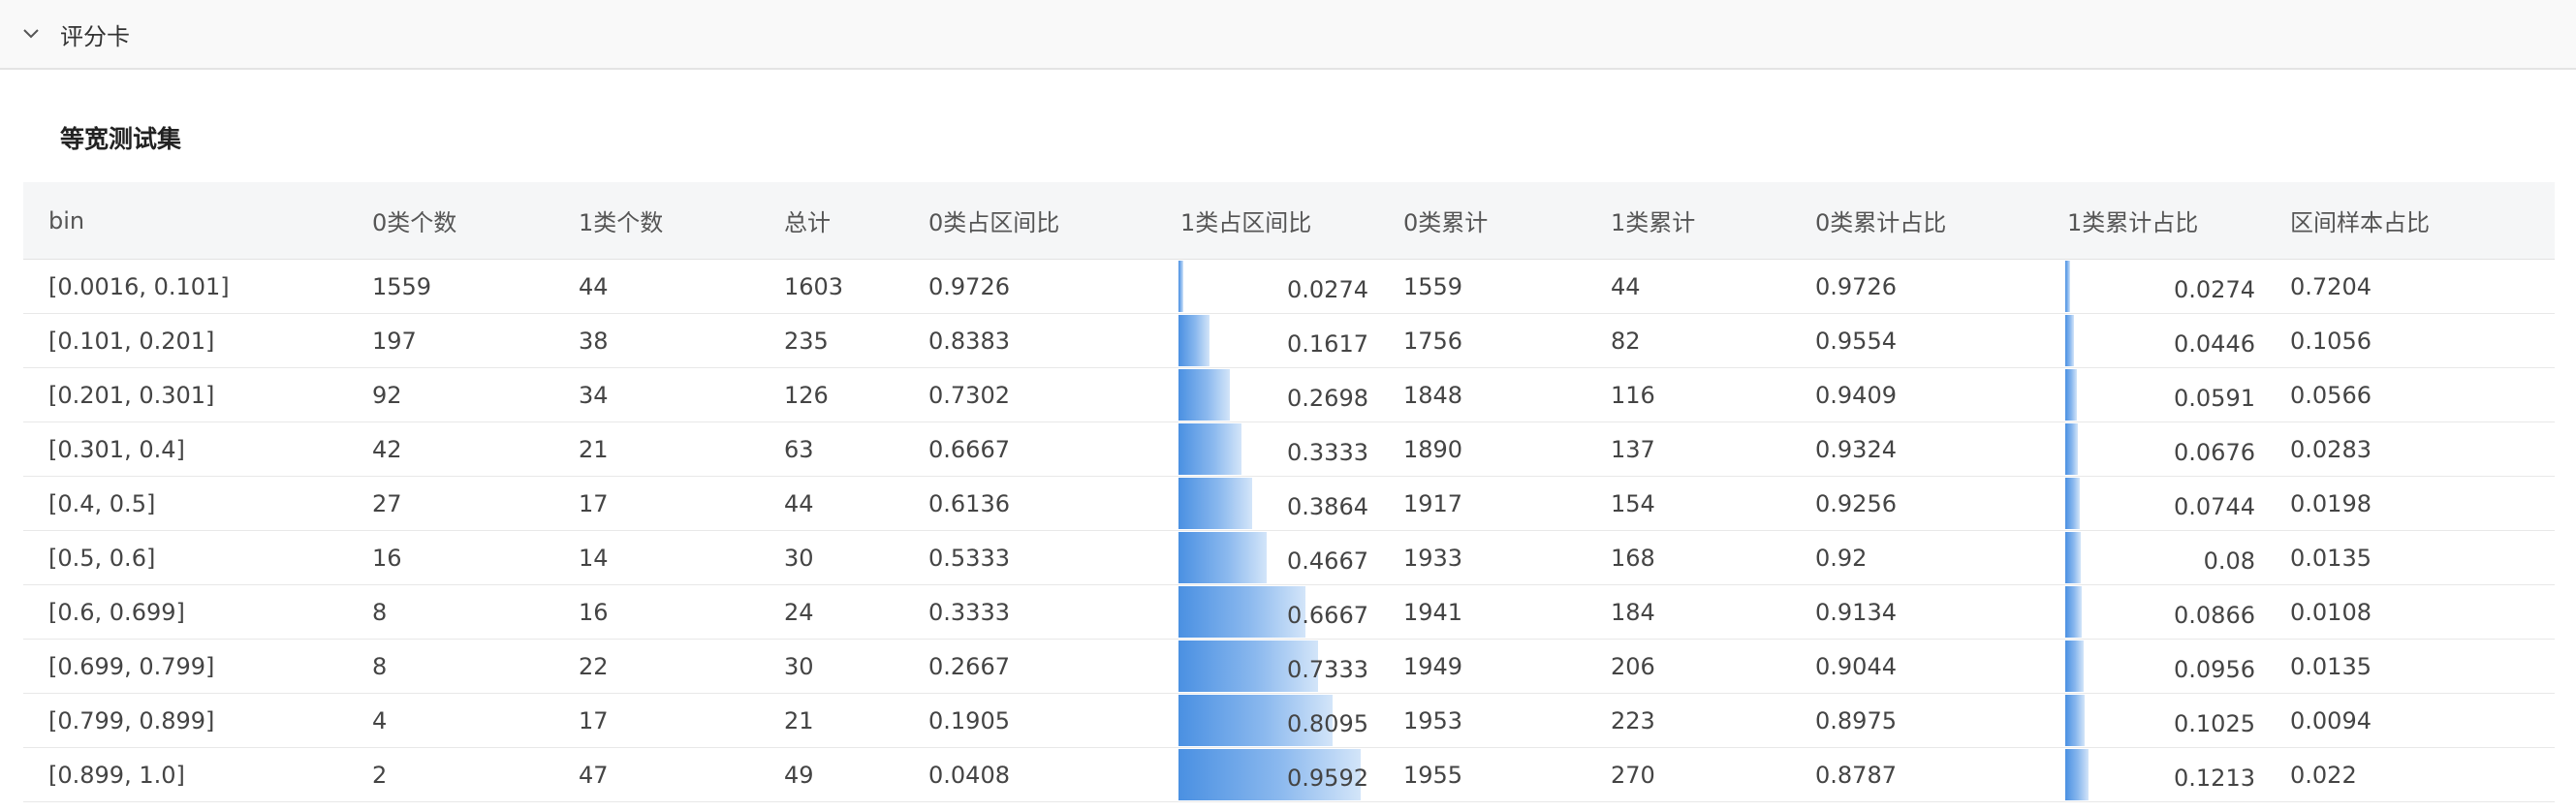 This screenshot has height=812, width=2576. Describe the element at coordinates (380, 612) in the screenshot. I see `cell-class0-count: 8` at that location.